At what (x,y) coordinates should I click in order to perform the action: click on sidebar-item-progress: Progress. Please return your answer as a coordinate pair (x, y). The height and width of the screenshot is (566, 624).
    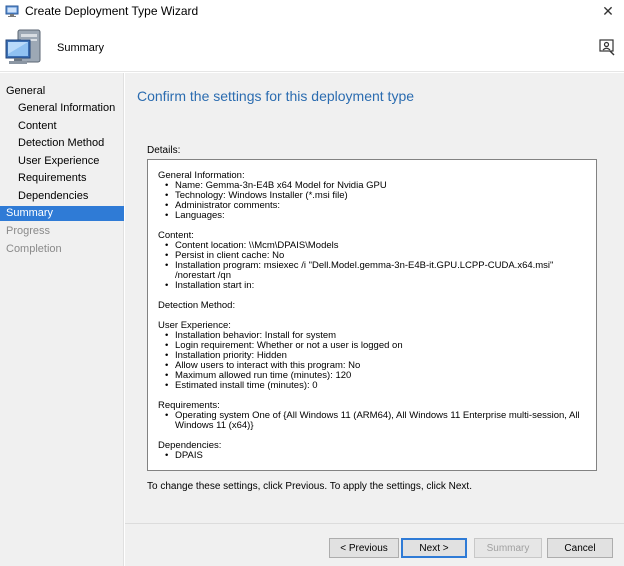
    Looking at the image, I should click on (28, 231).